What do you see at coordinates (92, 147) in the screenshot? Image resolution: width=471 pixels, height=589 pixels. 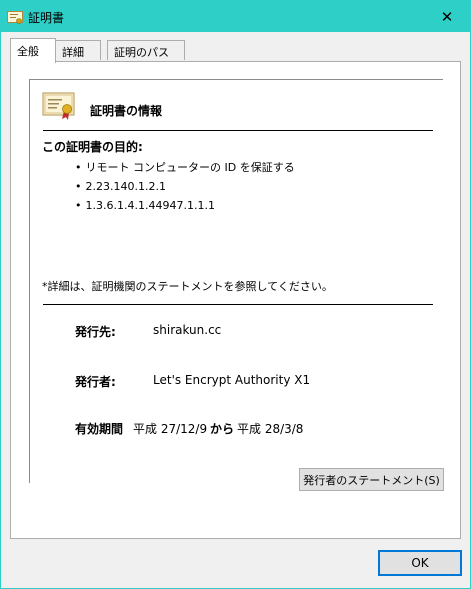 I see `purpose-label: この証明書の目的:` at bounding box center [92, 147].